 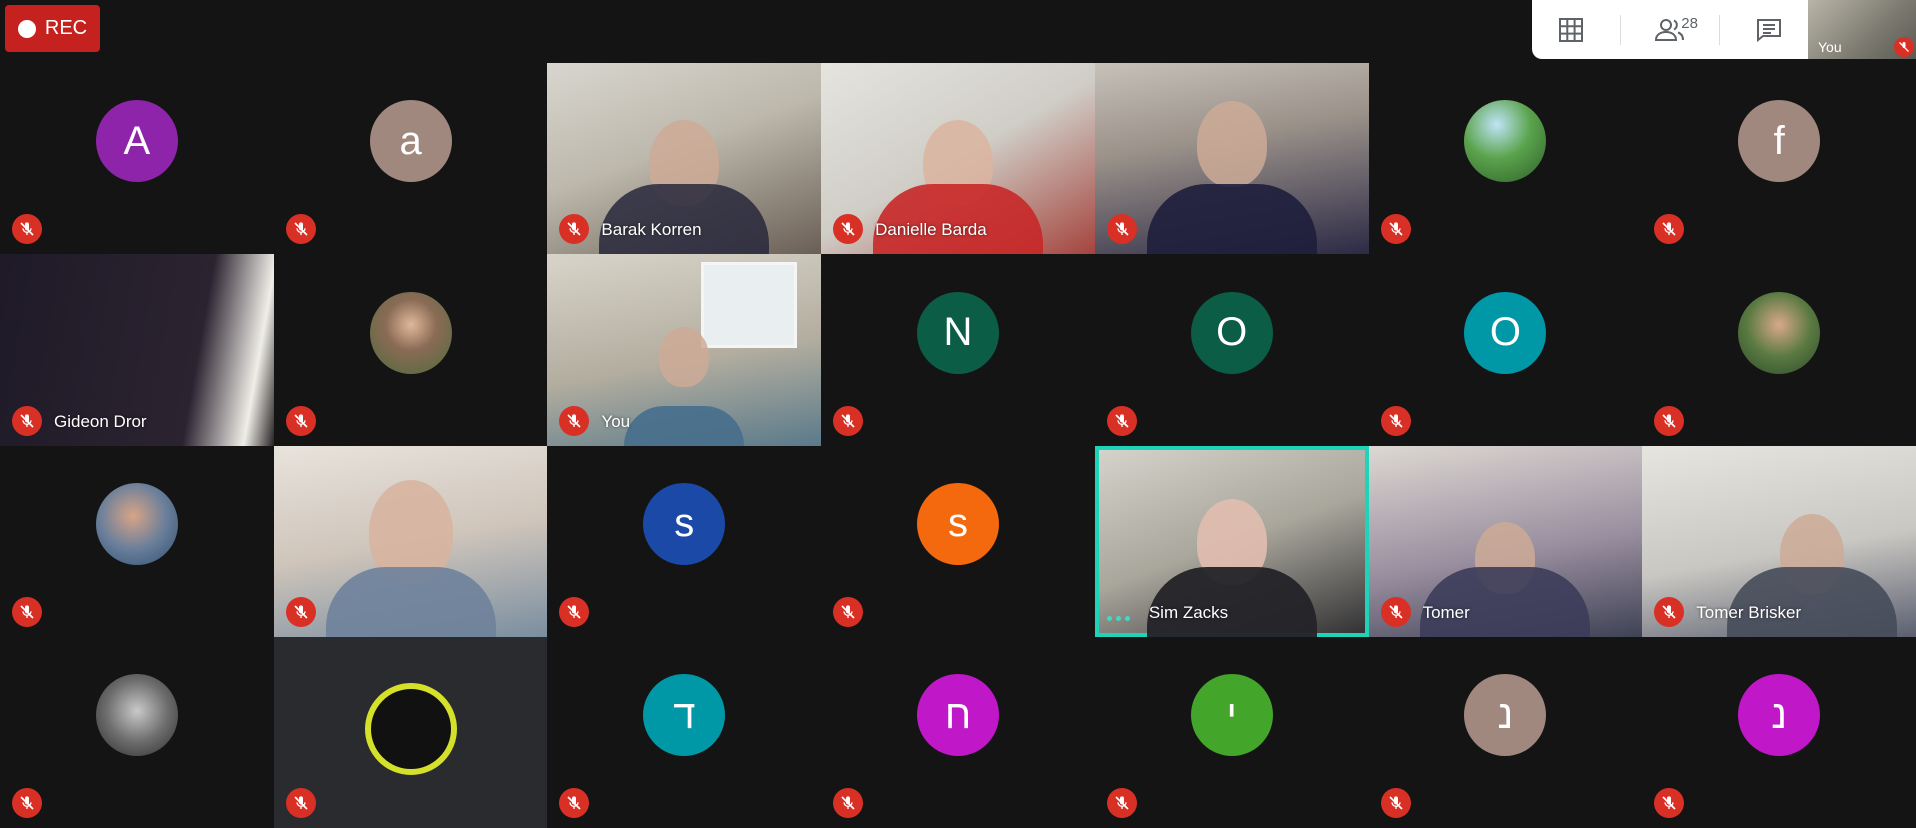 I want to click on speaking-indicator-icon, so click(x=1118, y=618).